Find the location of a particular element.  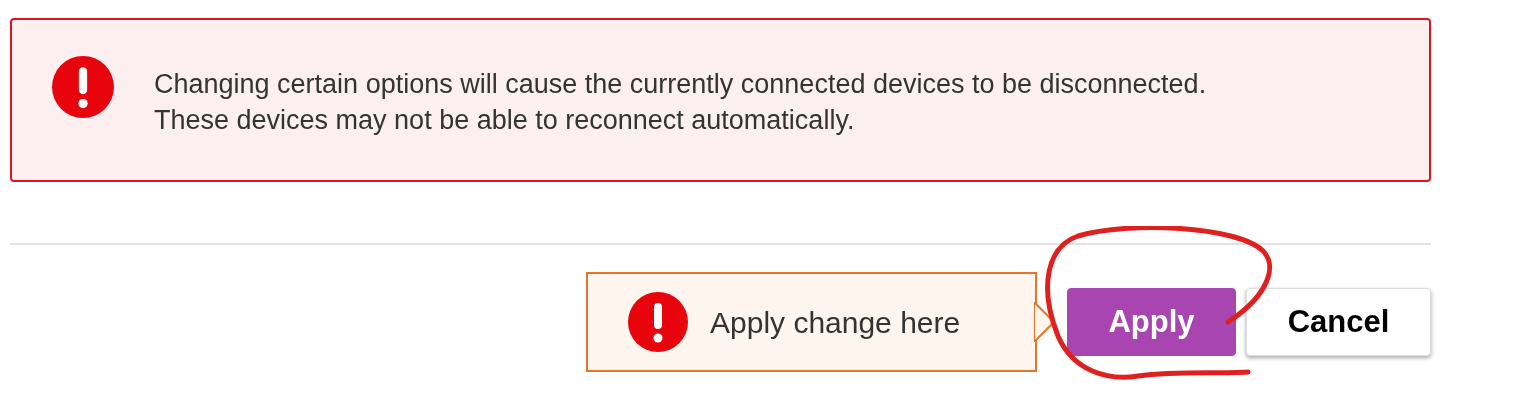

apply-button: Apply is located at coordinates (1151, 322).